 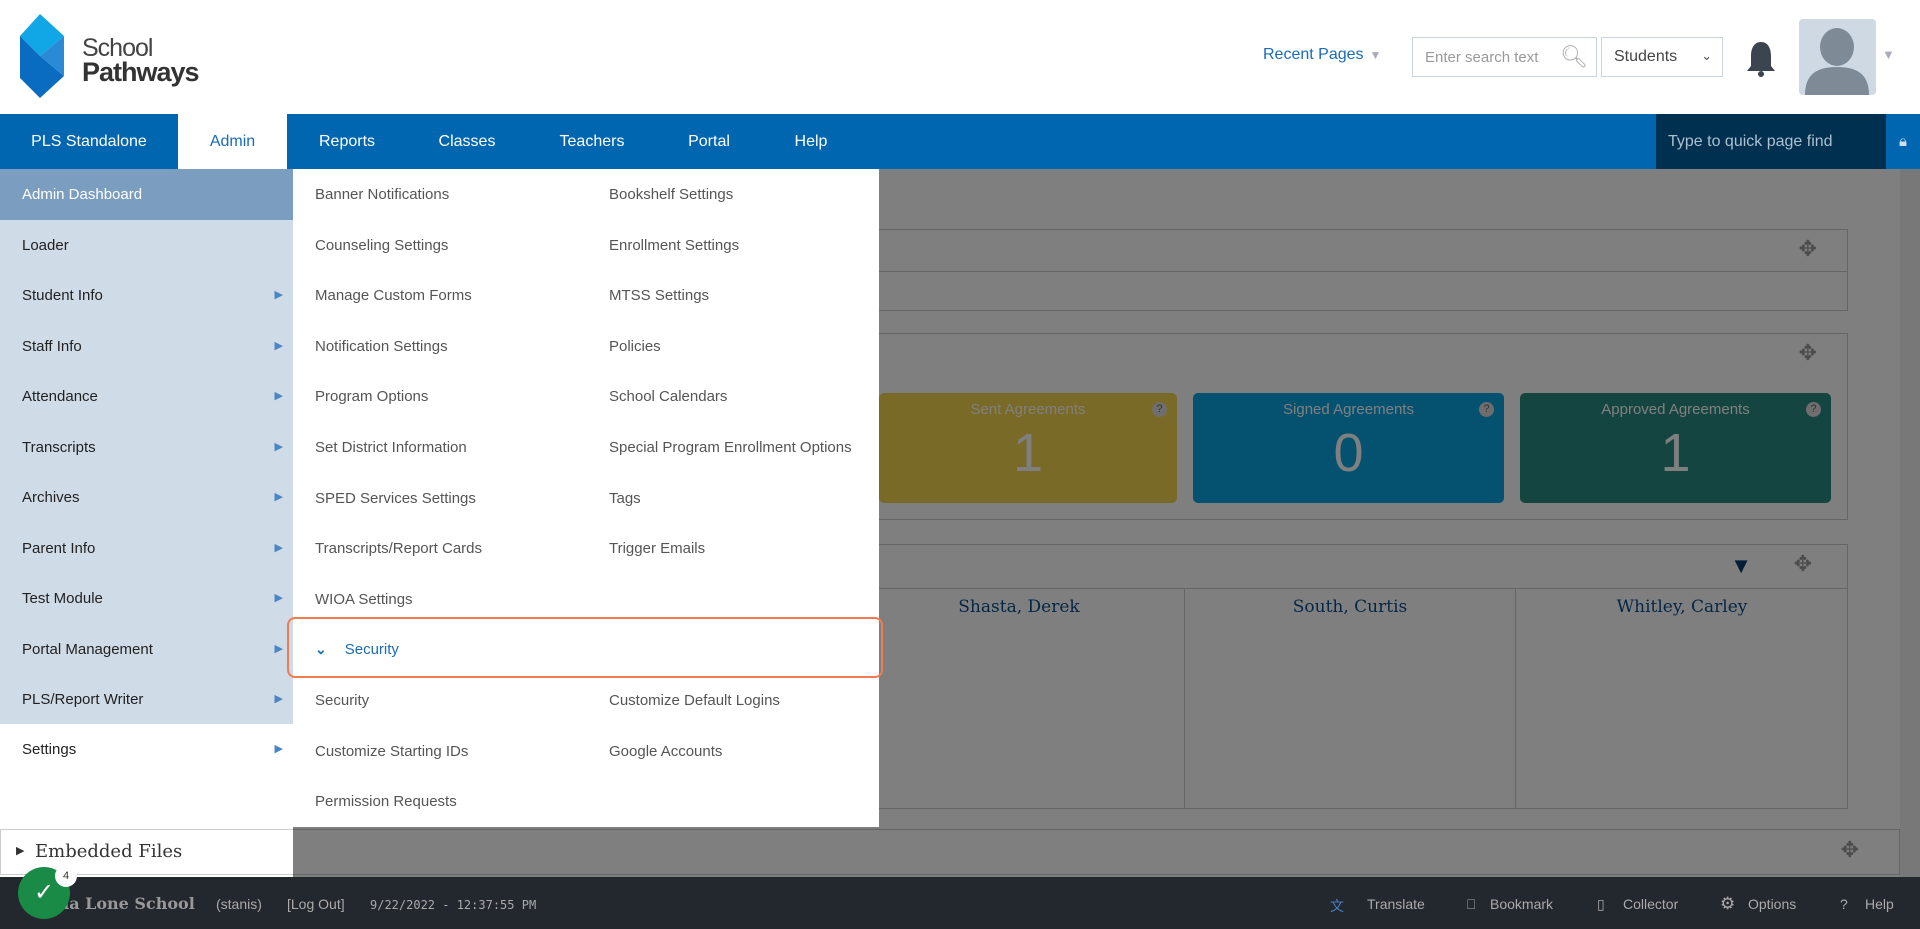 What do you see at coordinates (674, 245) in the screenshot?
I see `menu-item-enrollment-settings: Enrollment Settings` at bounding box center [674, 245].